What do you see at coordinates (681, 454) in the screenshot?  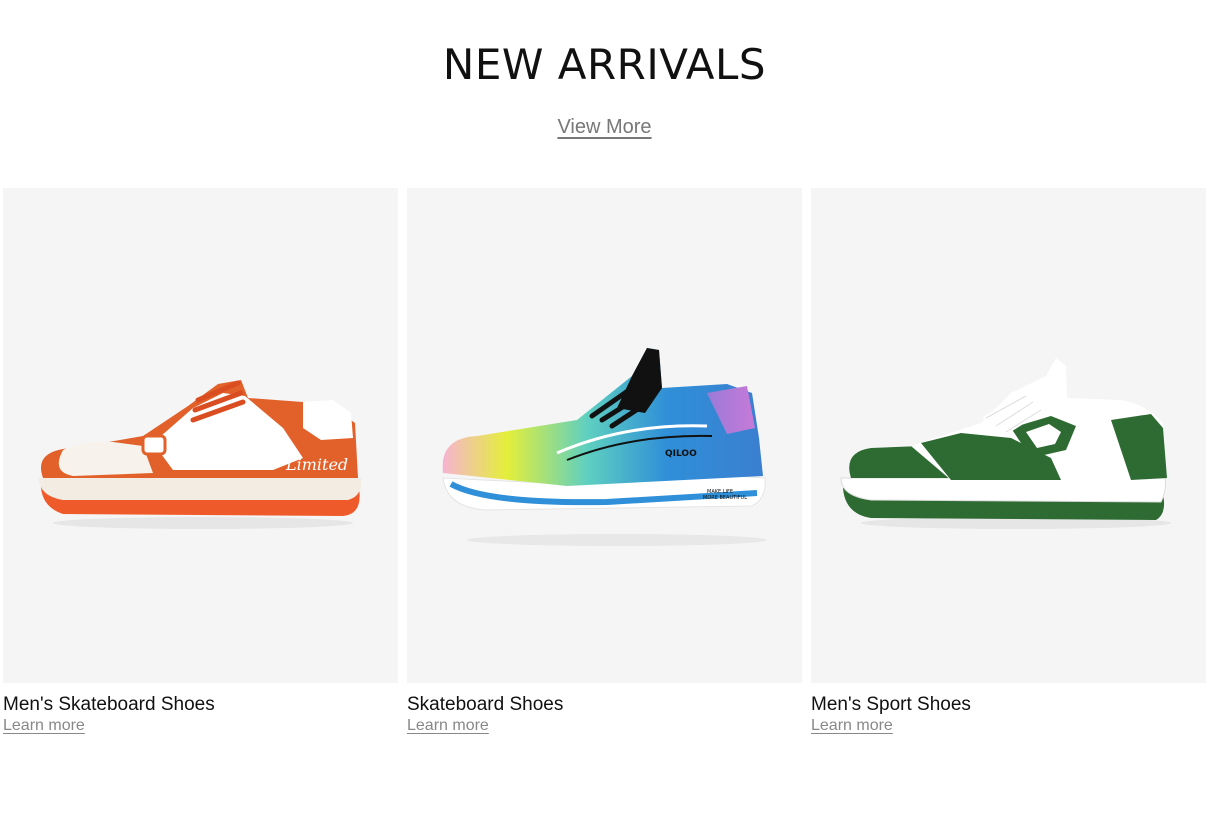 I see `svg-text: QILOO` at bounding box center [681, 454].